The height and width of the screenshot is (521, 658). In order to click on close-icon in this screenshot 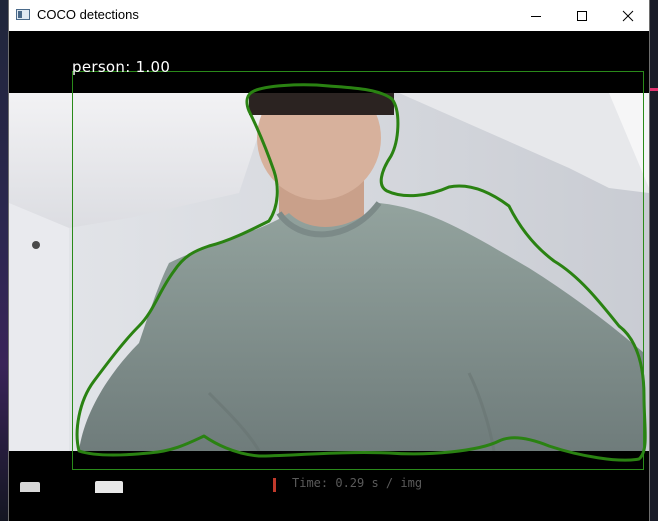, I will do `click(628, 15)`.